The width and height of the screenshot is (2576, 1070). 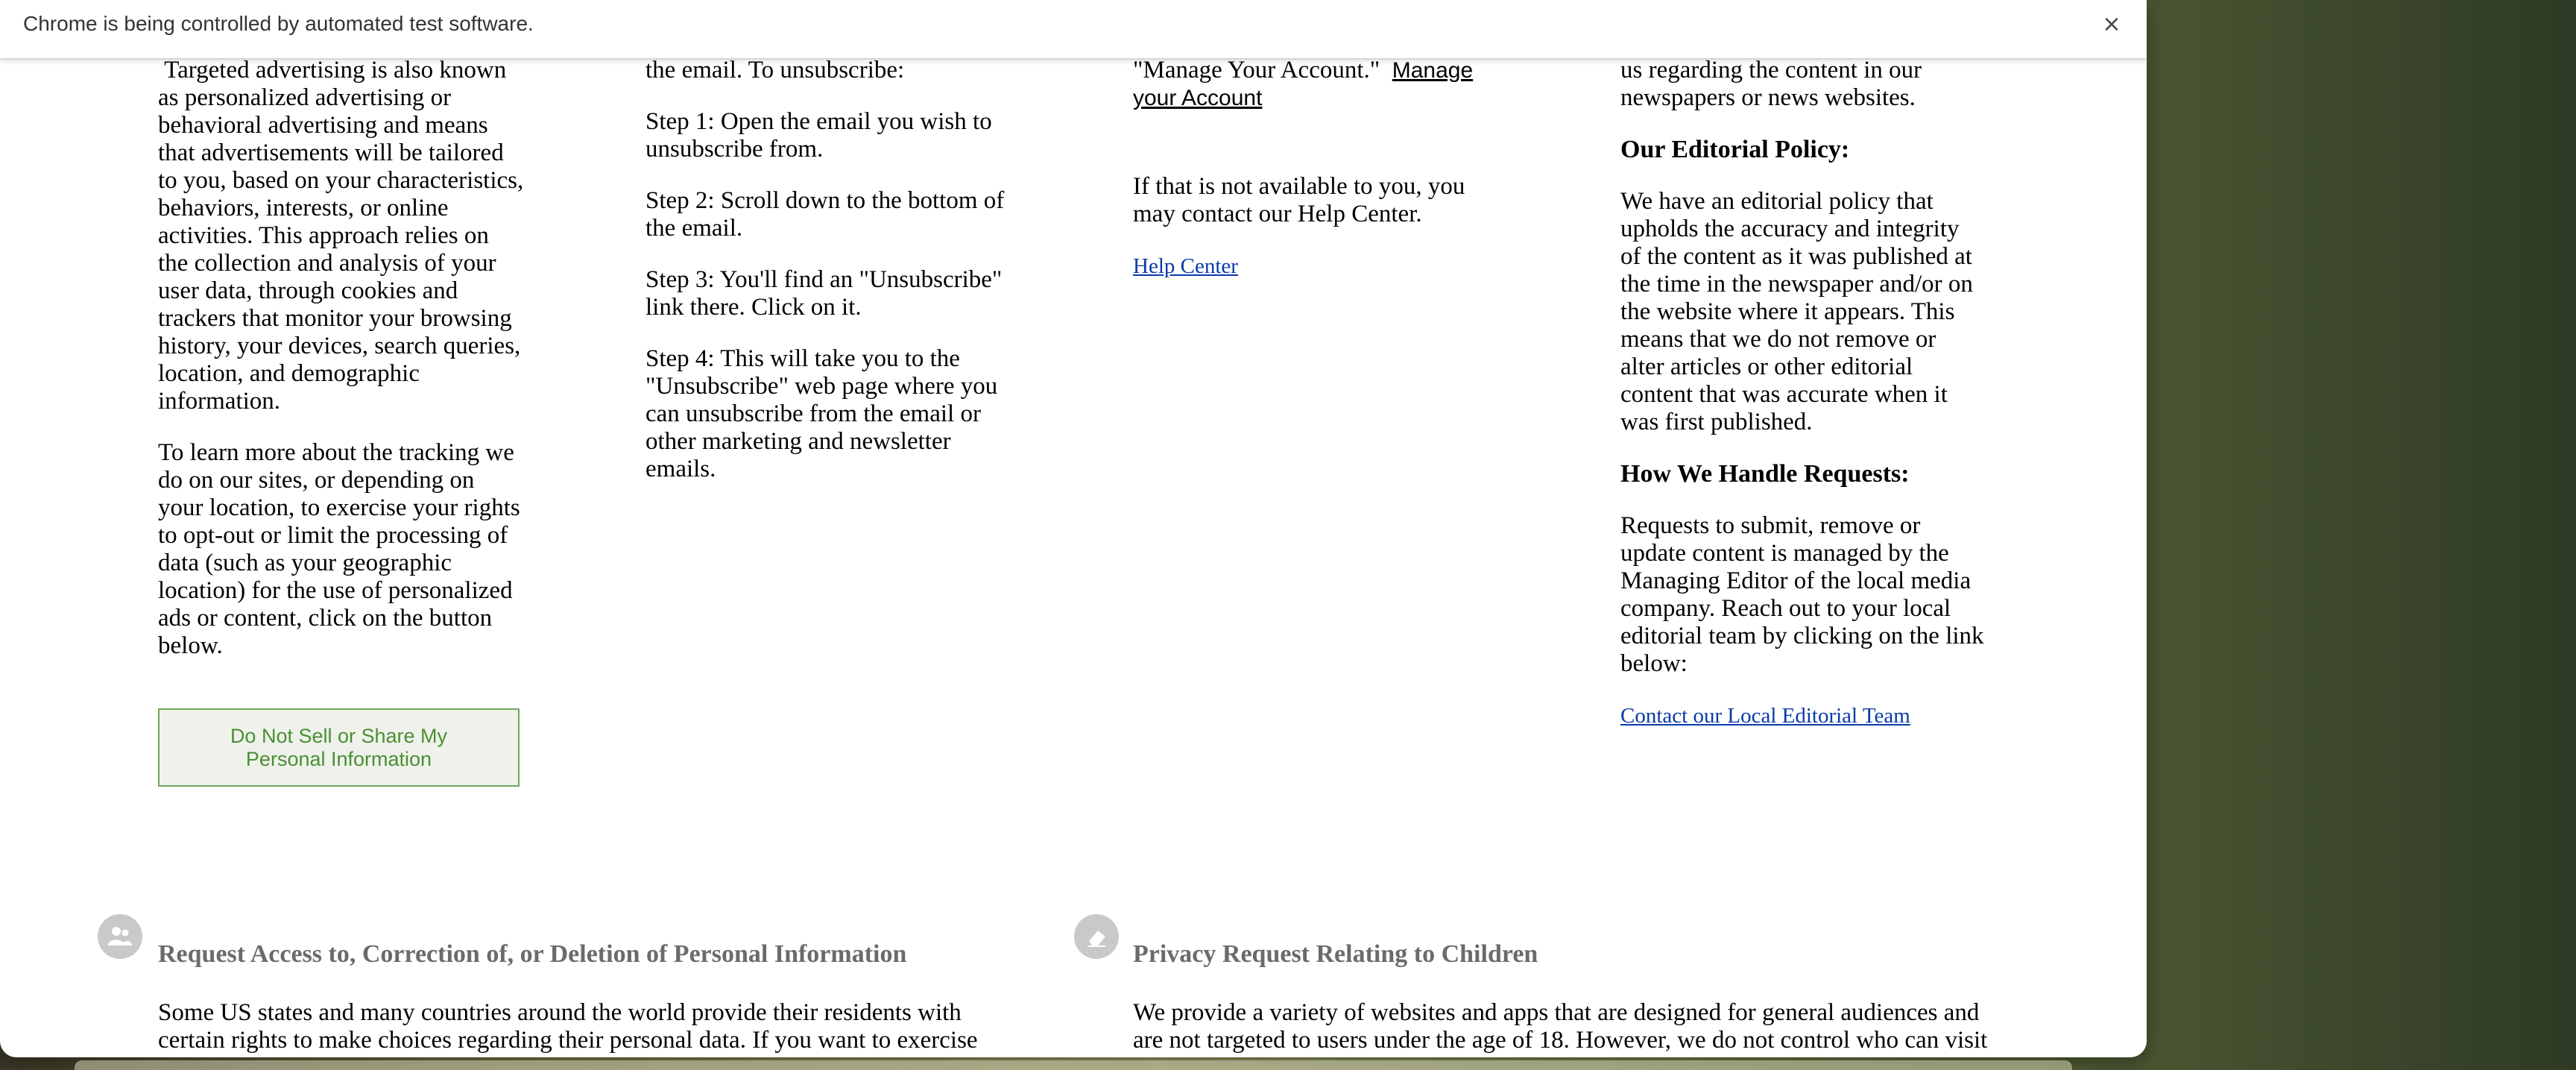 What do you see at coordinates (1073, 1065) in the screenshot?
I see `desktop-dock` at bounding box center [1073, 1065].